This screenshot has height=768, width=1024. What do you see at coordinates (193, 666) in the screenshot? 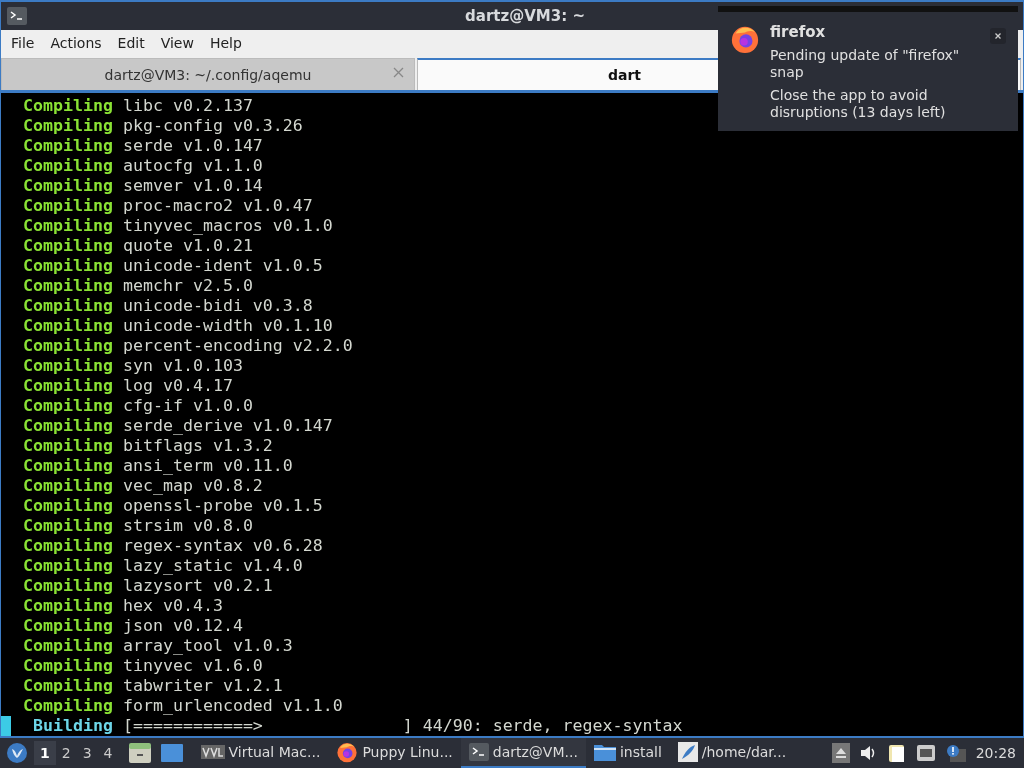
I see `terminal-text: tinyvec v1.6.0` at bounding box center [193, 666].